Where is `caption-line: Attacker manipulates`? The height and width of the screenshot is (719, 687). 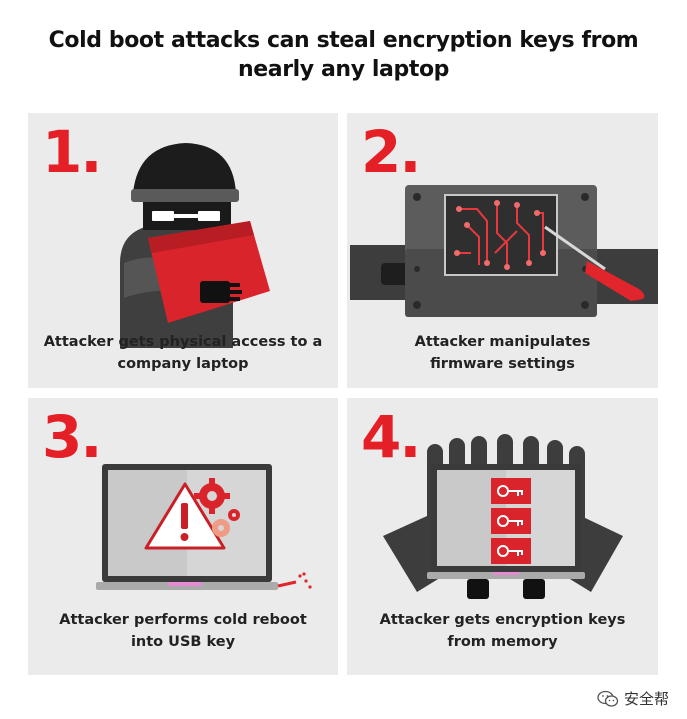
caption-line: Attacker manipulates is located at coordinates (502, 342).